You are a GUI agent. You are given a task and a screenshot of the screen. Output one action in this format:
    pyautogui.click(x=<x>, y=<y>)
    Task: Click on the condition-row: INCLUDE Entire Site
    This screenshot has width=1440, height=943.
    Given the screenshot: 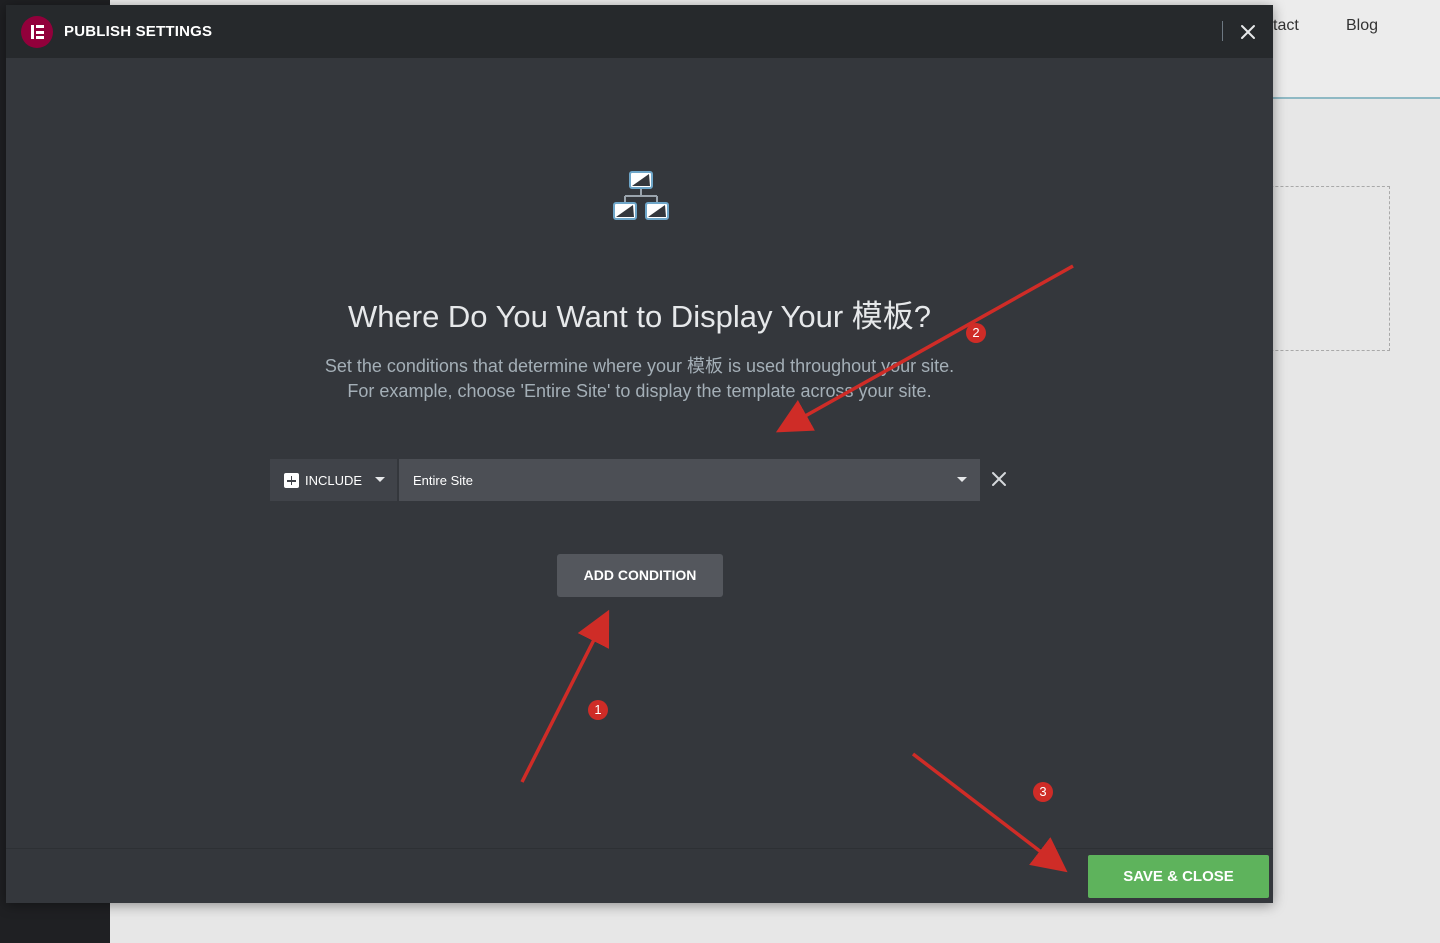 What is the action you would take?
    pyautogui.click(x=625, y=480)
    